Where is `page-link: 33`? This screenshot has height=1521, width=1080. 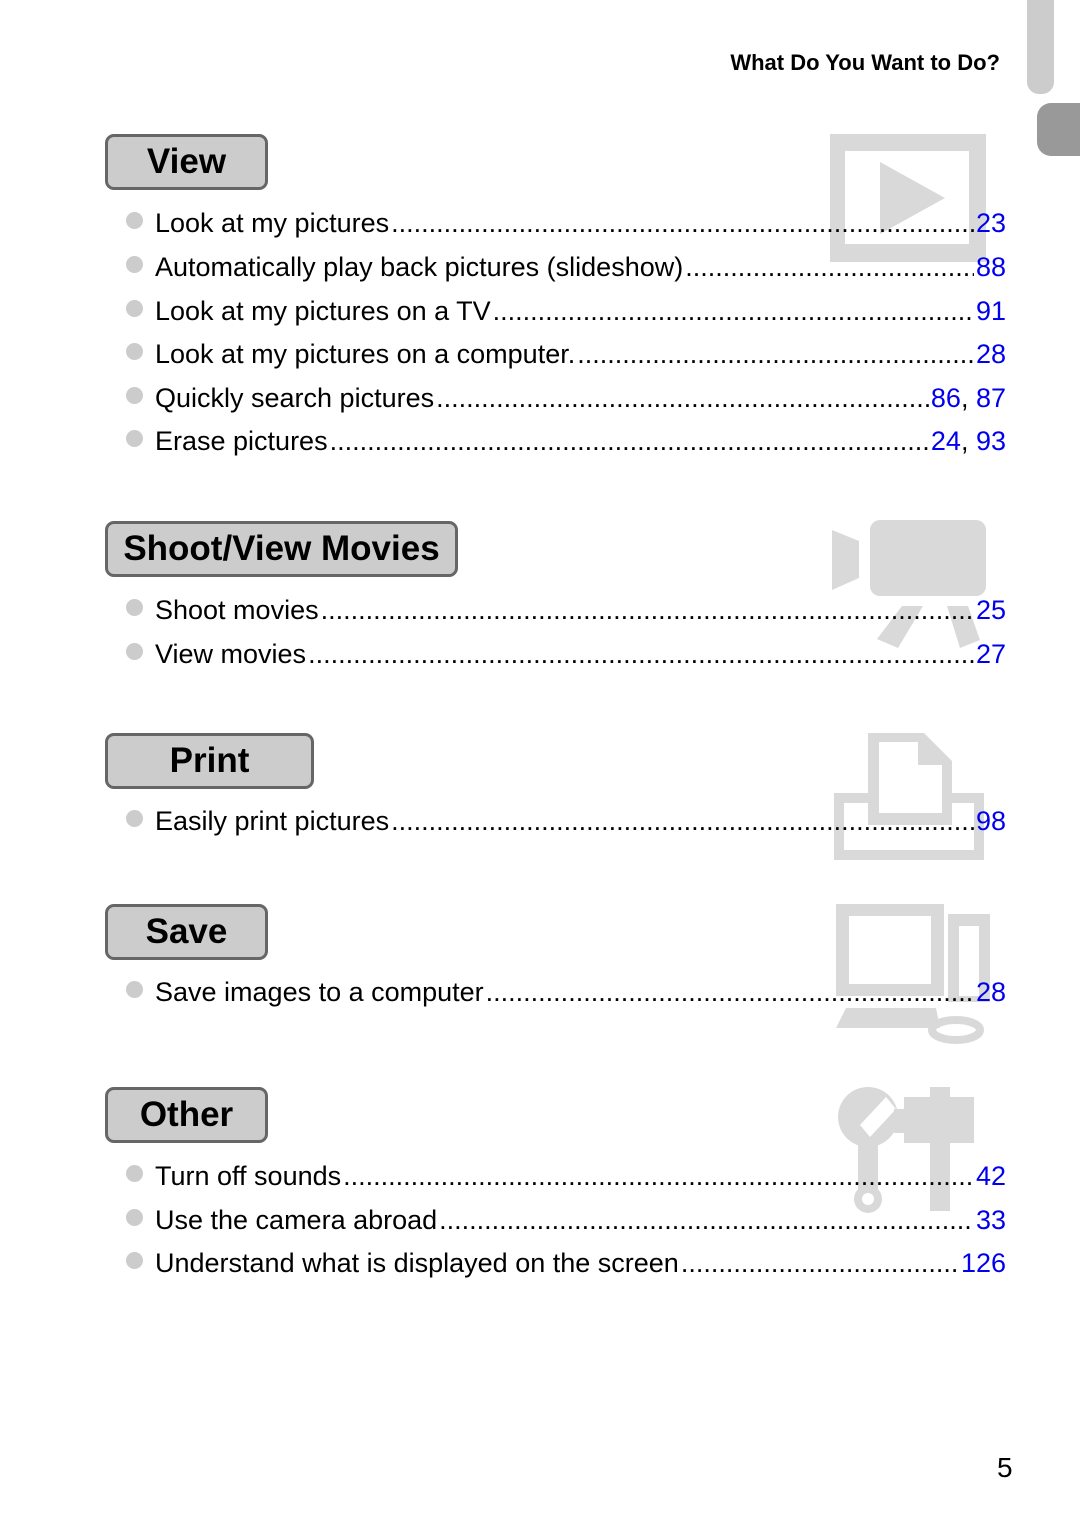 page-link: 33 is located at coordinates (991, 1220).